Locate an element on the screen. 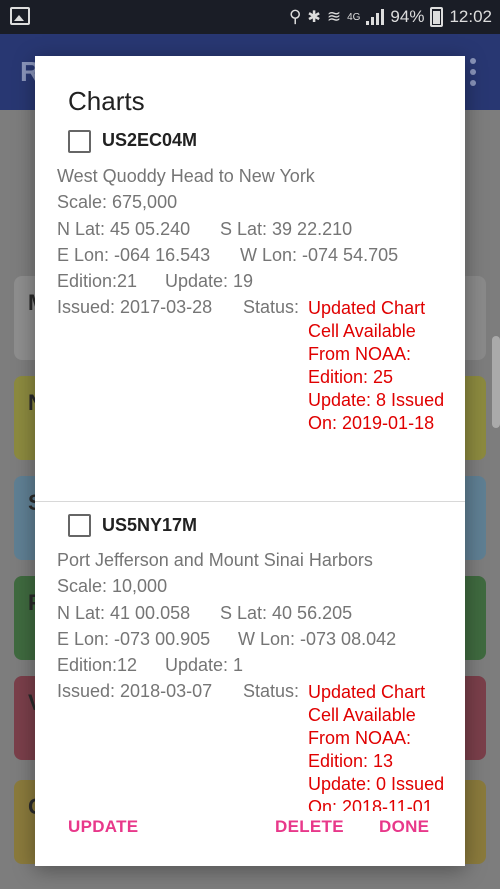 Image resolution: width=500 pixels, height=889 pixels. gallery-icon is located at coordinates (20, 16).